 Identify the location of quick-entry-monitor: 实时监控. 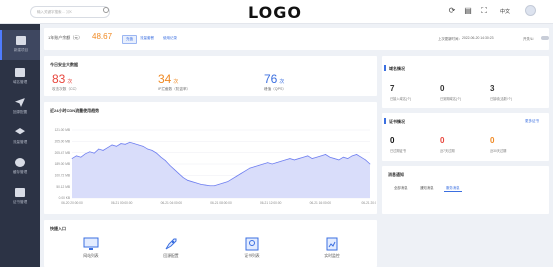
(332, 247).